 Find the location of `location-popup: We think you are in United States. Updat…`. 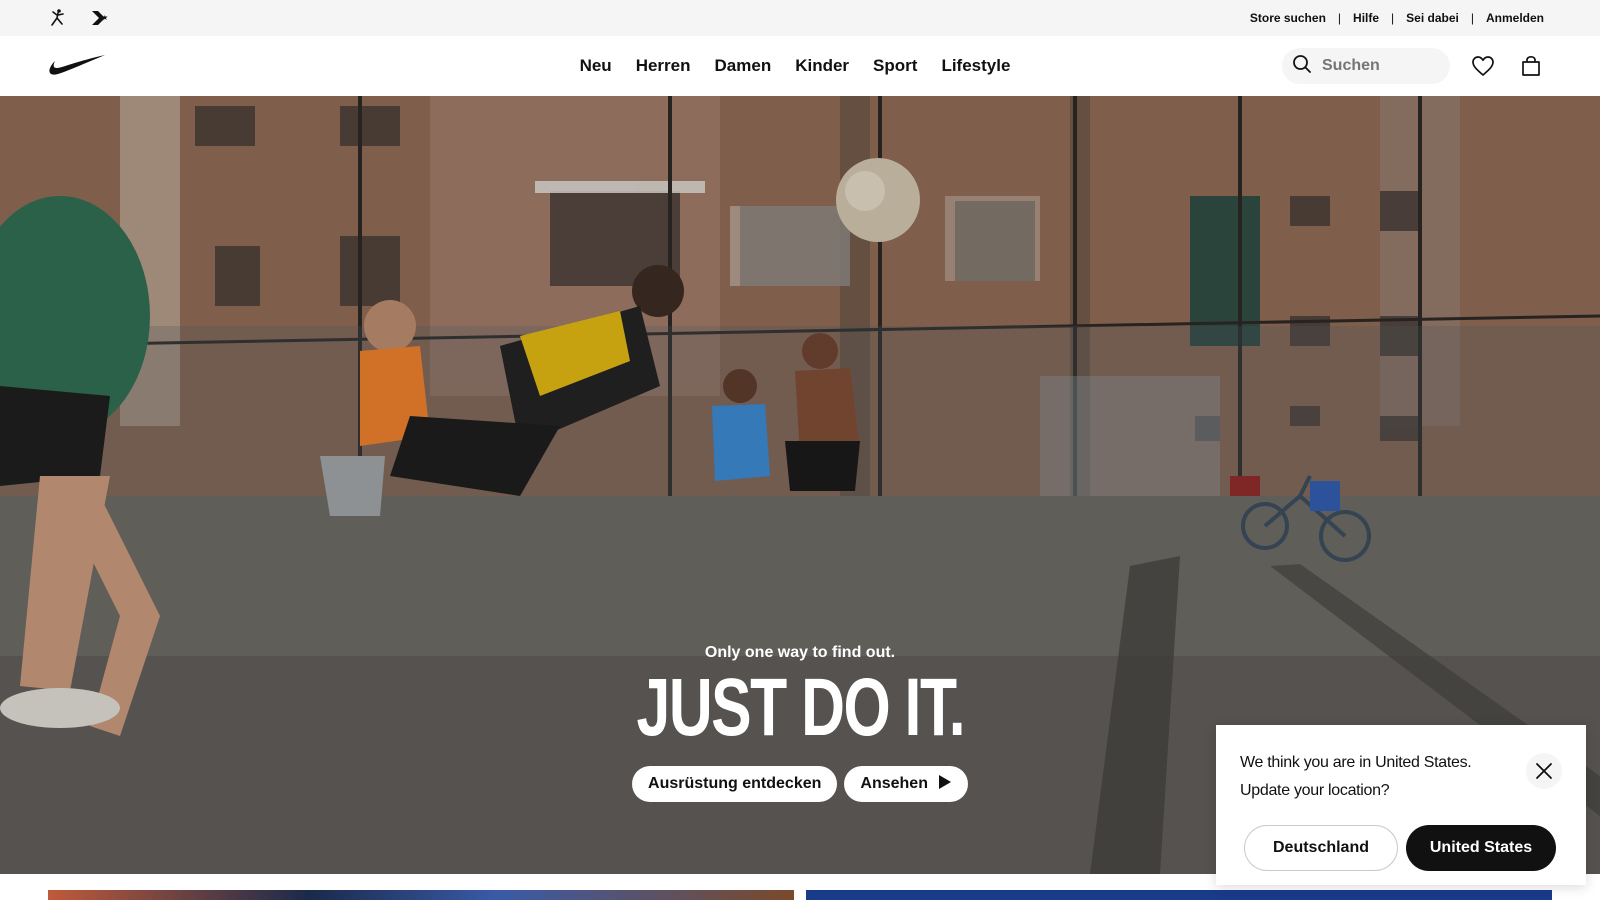

location-popup: We think you are in United States. Updat… is located at coordinates (1401, 805).